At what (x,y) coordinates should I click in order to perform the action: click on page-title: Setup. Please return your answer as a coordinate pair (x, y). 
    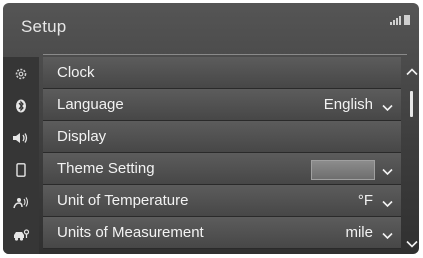
    Looking at the image, I should click on (44, 26).